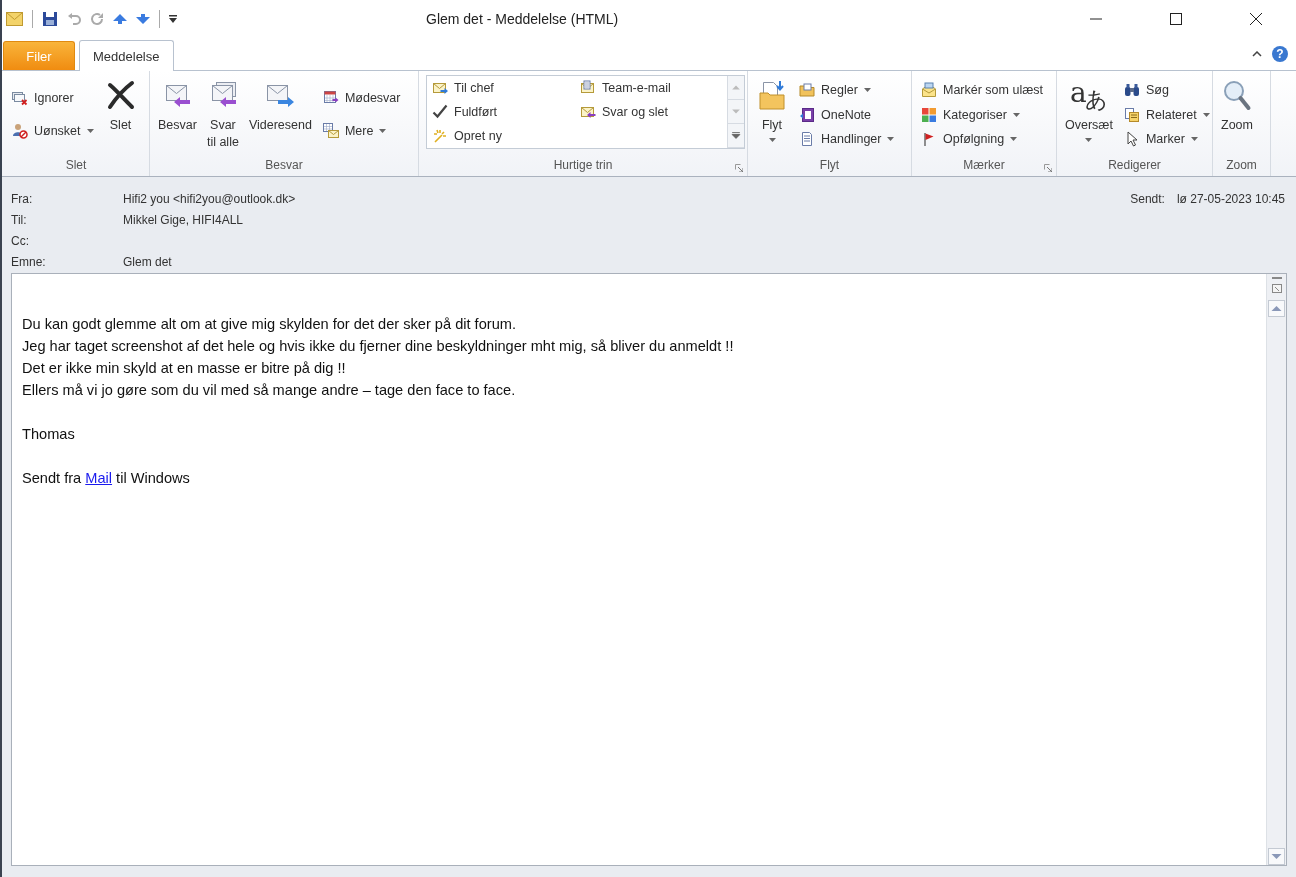  What do you see at coordinates (20, 240) in the screenshot?
I see `field-label: Cc:` at bounding box center [20, 240].